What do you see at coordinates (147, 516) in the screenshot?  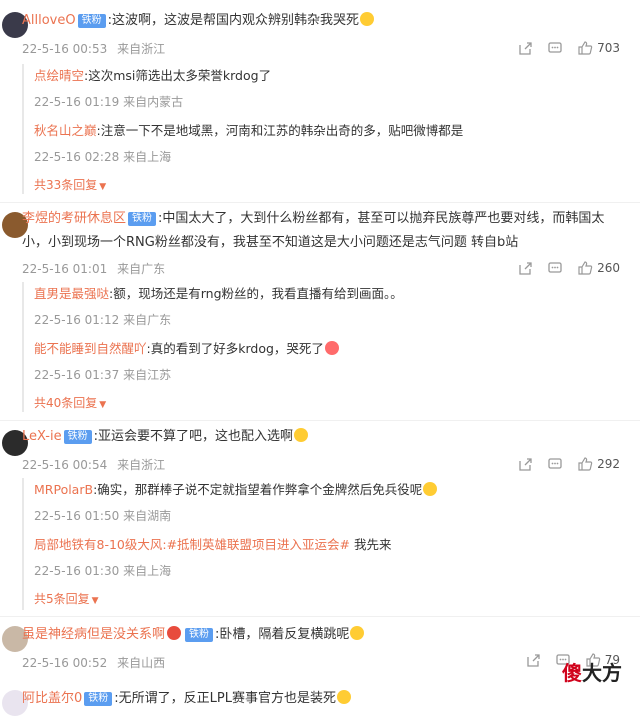 I see `reply-location: 来自湖南` at bounding box center [147, 516].